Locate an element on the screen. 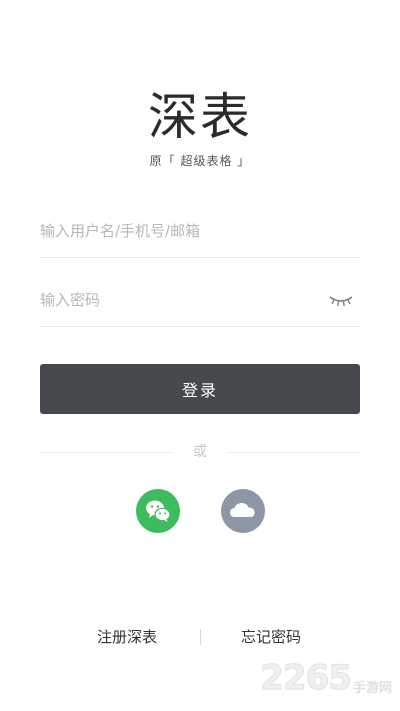  bottom-links: 注册深表 忘记密码 is located at coordinates (200, 637).